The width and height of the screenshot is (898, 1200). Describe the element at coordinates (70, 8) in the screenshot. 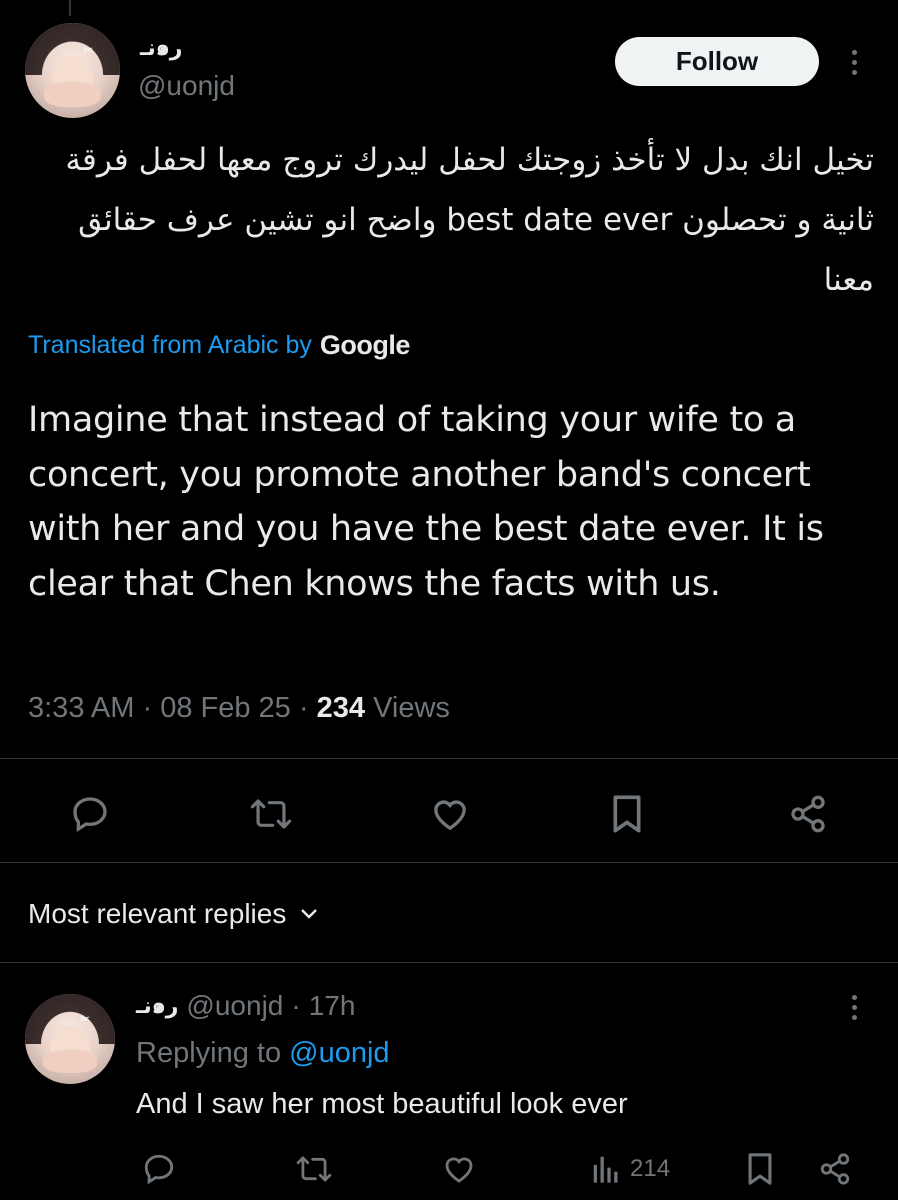

I see `thread-connector-line` at that location.